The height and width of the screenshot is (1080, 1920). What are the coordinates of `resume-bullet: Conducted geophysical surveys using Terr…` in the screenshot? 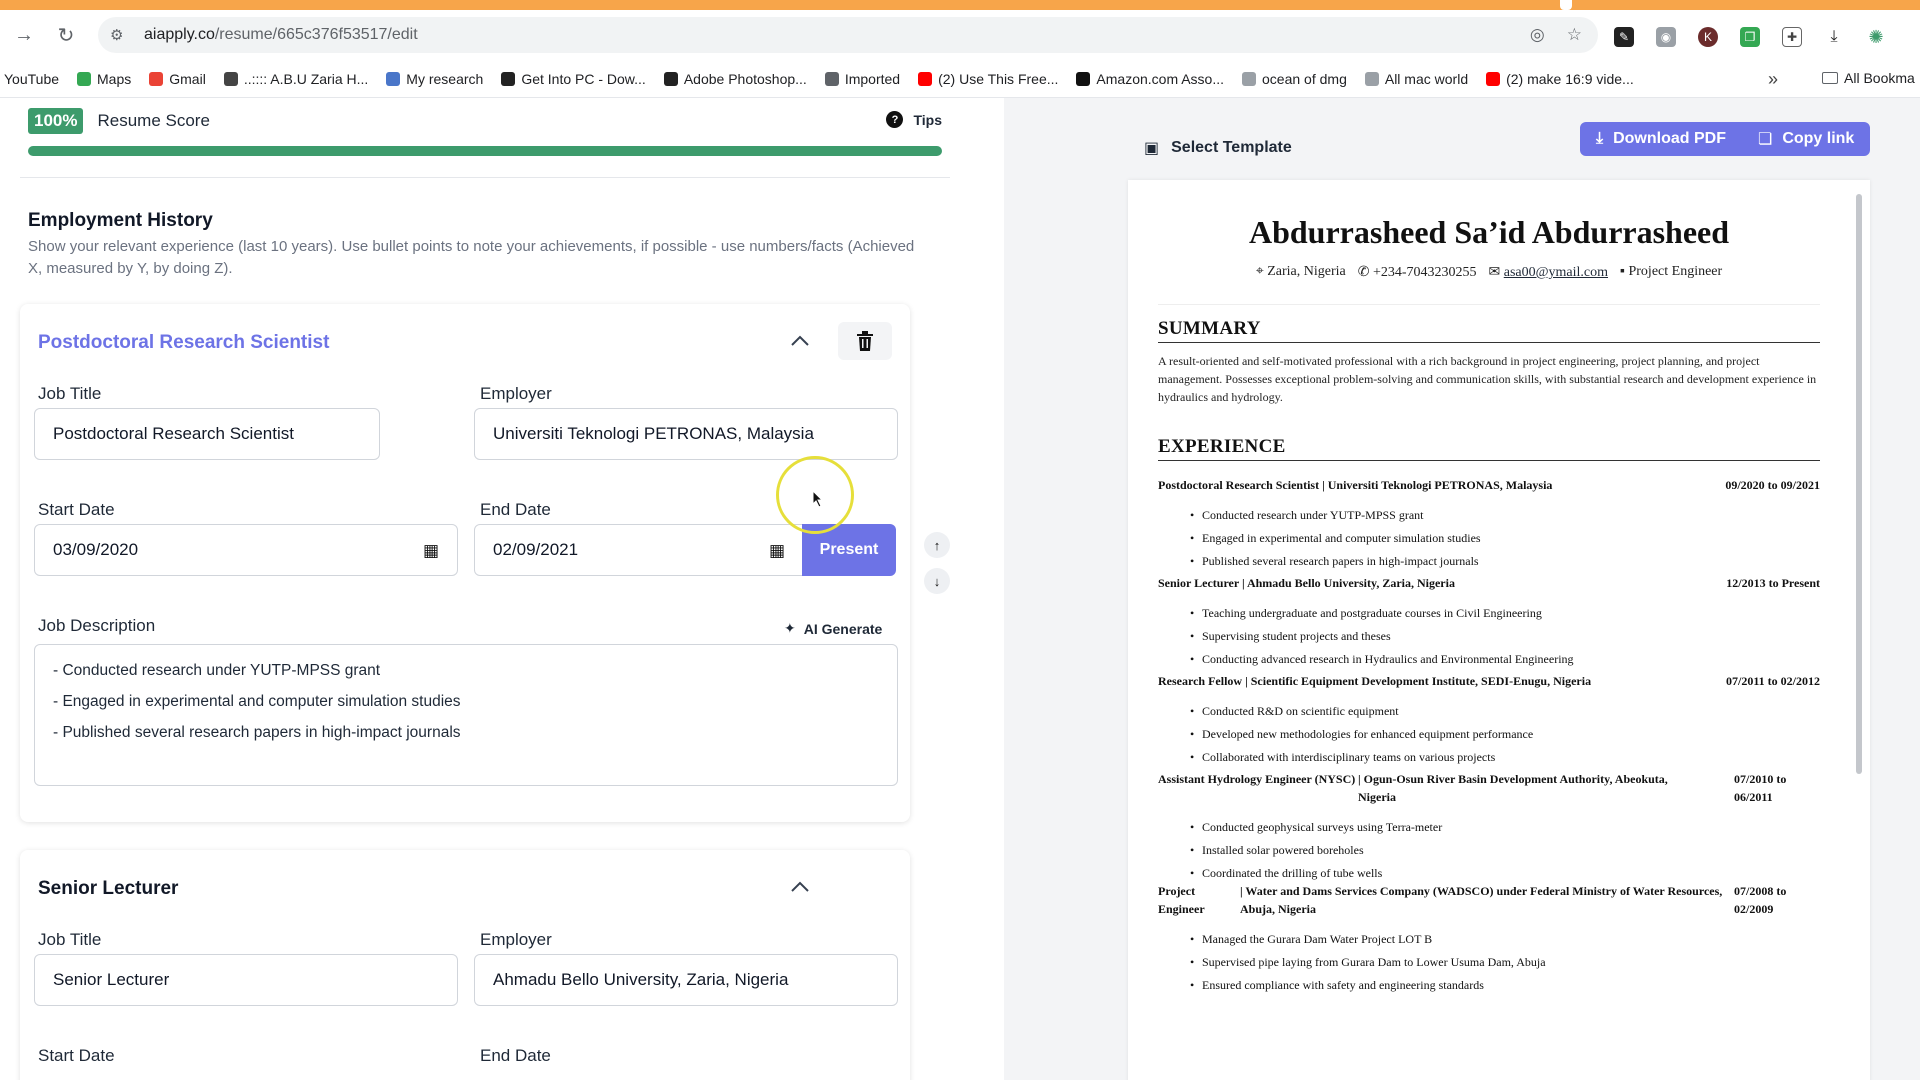 It's located at (1505, 827).